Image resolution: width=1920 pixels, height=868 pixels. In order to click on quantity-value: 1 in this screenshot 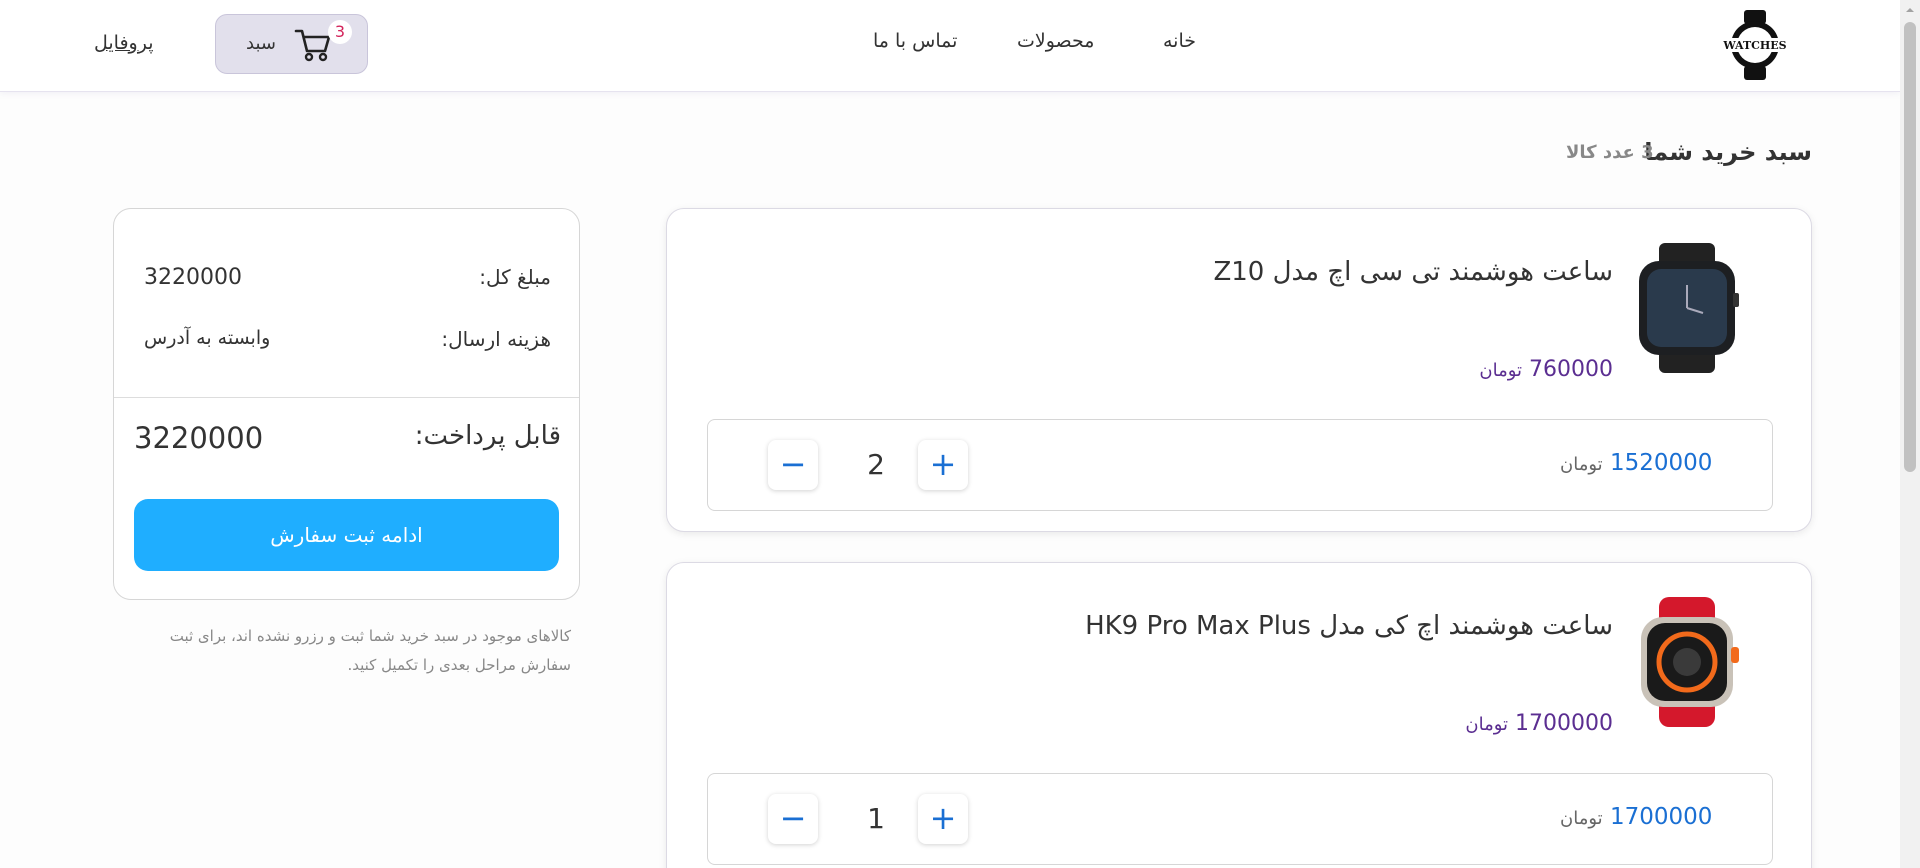, I will do `click(876, 818)`.